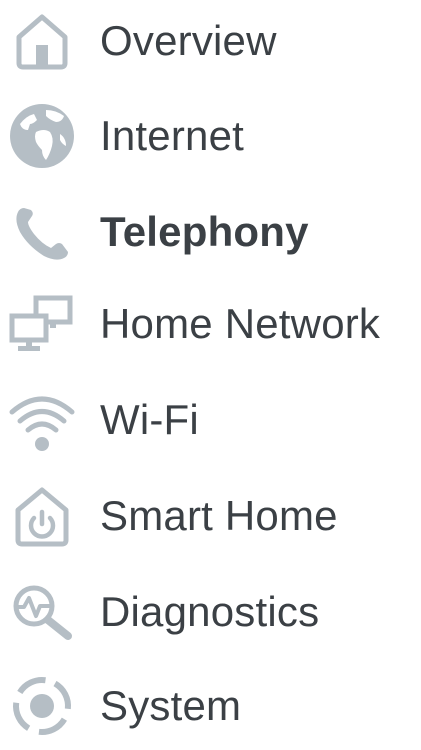  I want to click on nav-item-telephony: Telephony, so click(210, 232).